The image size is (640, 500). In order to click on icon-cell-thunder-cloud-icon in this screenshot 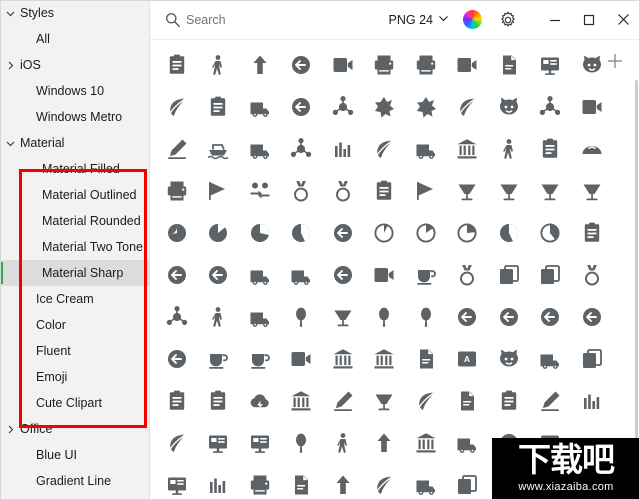, I will do `click(259, 401)`.